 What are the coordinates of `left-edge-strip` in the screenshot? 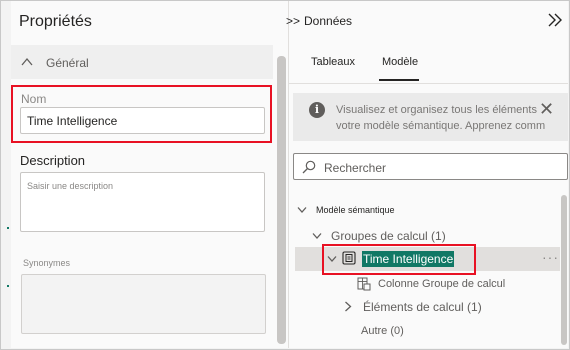 It's located at (6, 174).